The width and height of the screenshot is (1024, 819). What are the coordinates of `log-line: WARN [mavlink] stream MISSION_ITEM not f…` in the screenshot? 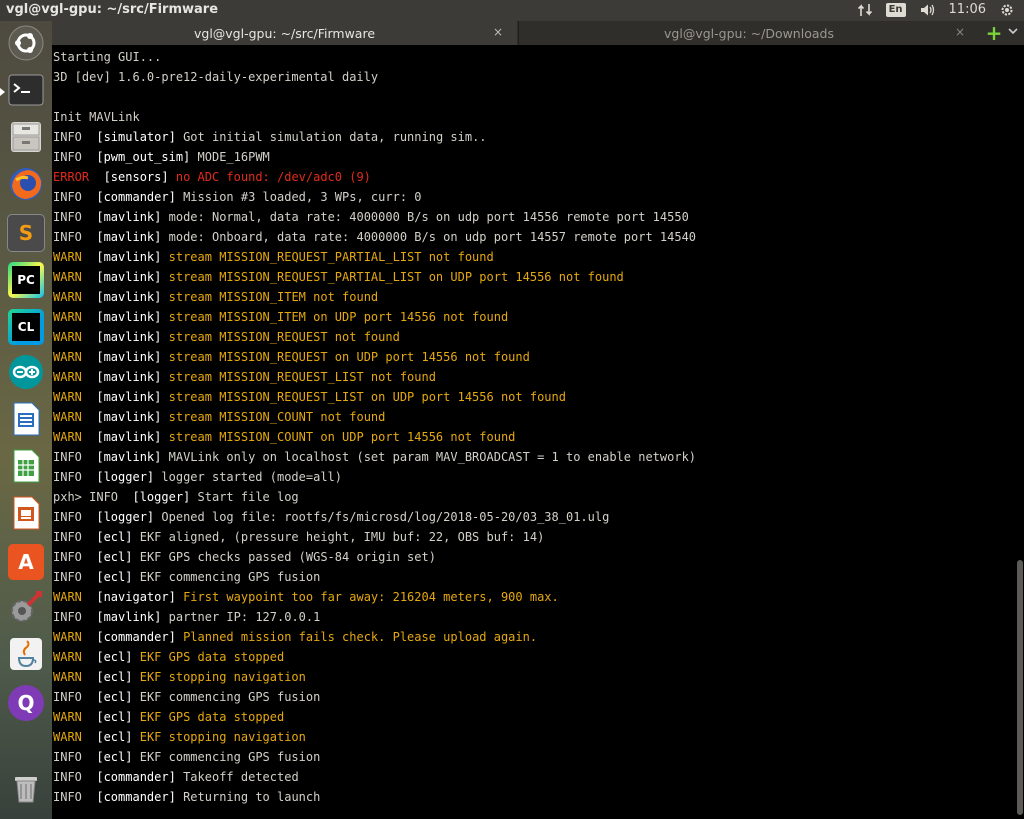 It's located at (215, 297).